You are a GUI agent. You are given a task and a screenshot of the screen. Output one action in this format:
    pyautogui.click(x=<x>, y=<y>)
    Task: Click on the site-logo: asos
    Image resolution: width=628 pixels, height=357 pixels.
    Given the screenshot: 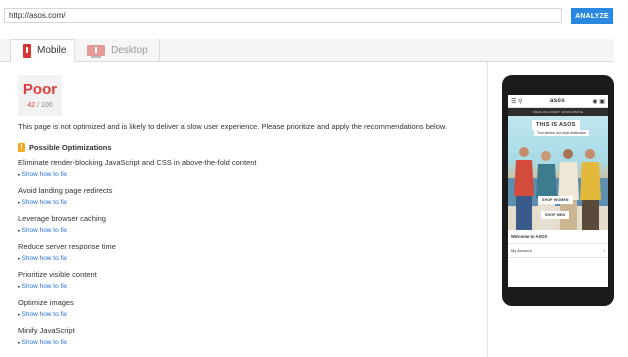 What is the action you would take?
    pyautogui.click(x=557, y=101)
    